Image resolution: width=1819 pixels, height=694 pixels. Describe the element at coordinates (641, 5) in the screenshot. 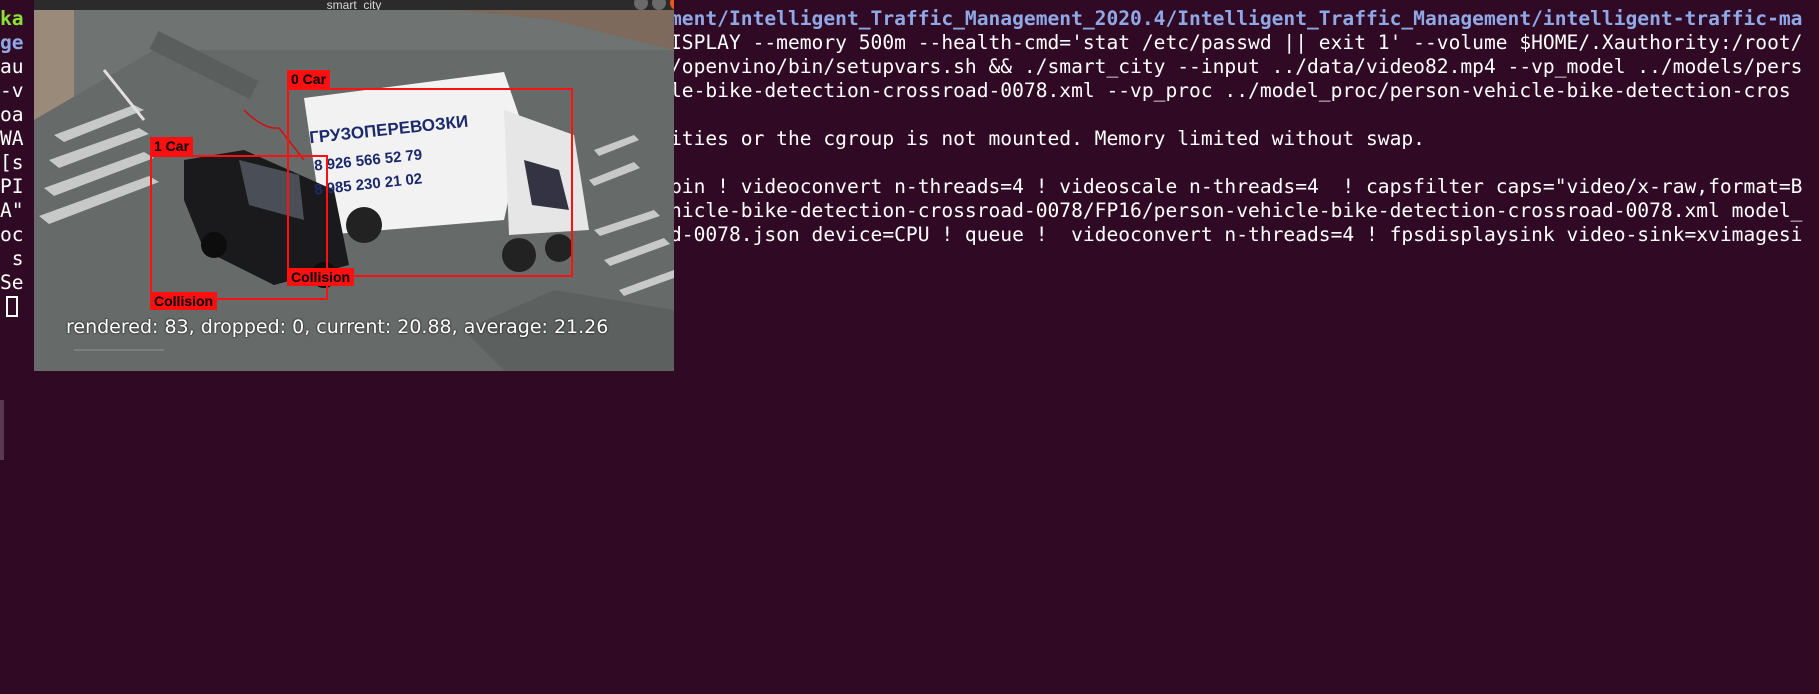

I see `minimize-button` at that location.